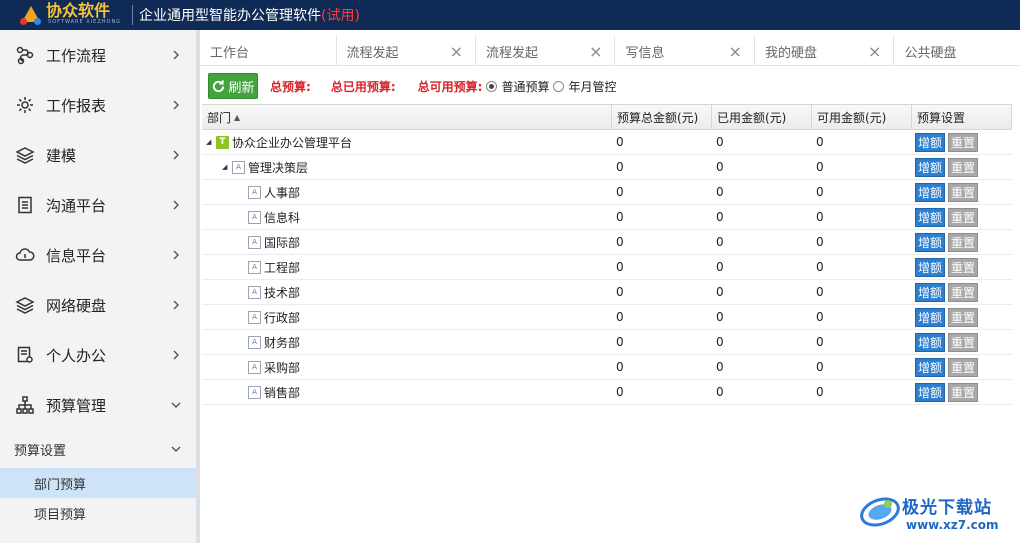  I want to click on watermark-url: www.xz7.com, so click(952, 525).